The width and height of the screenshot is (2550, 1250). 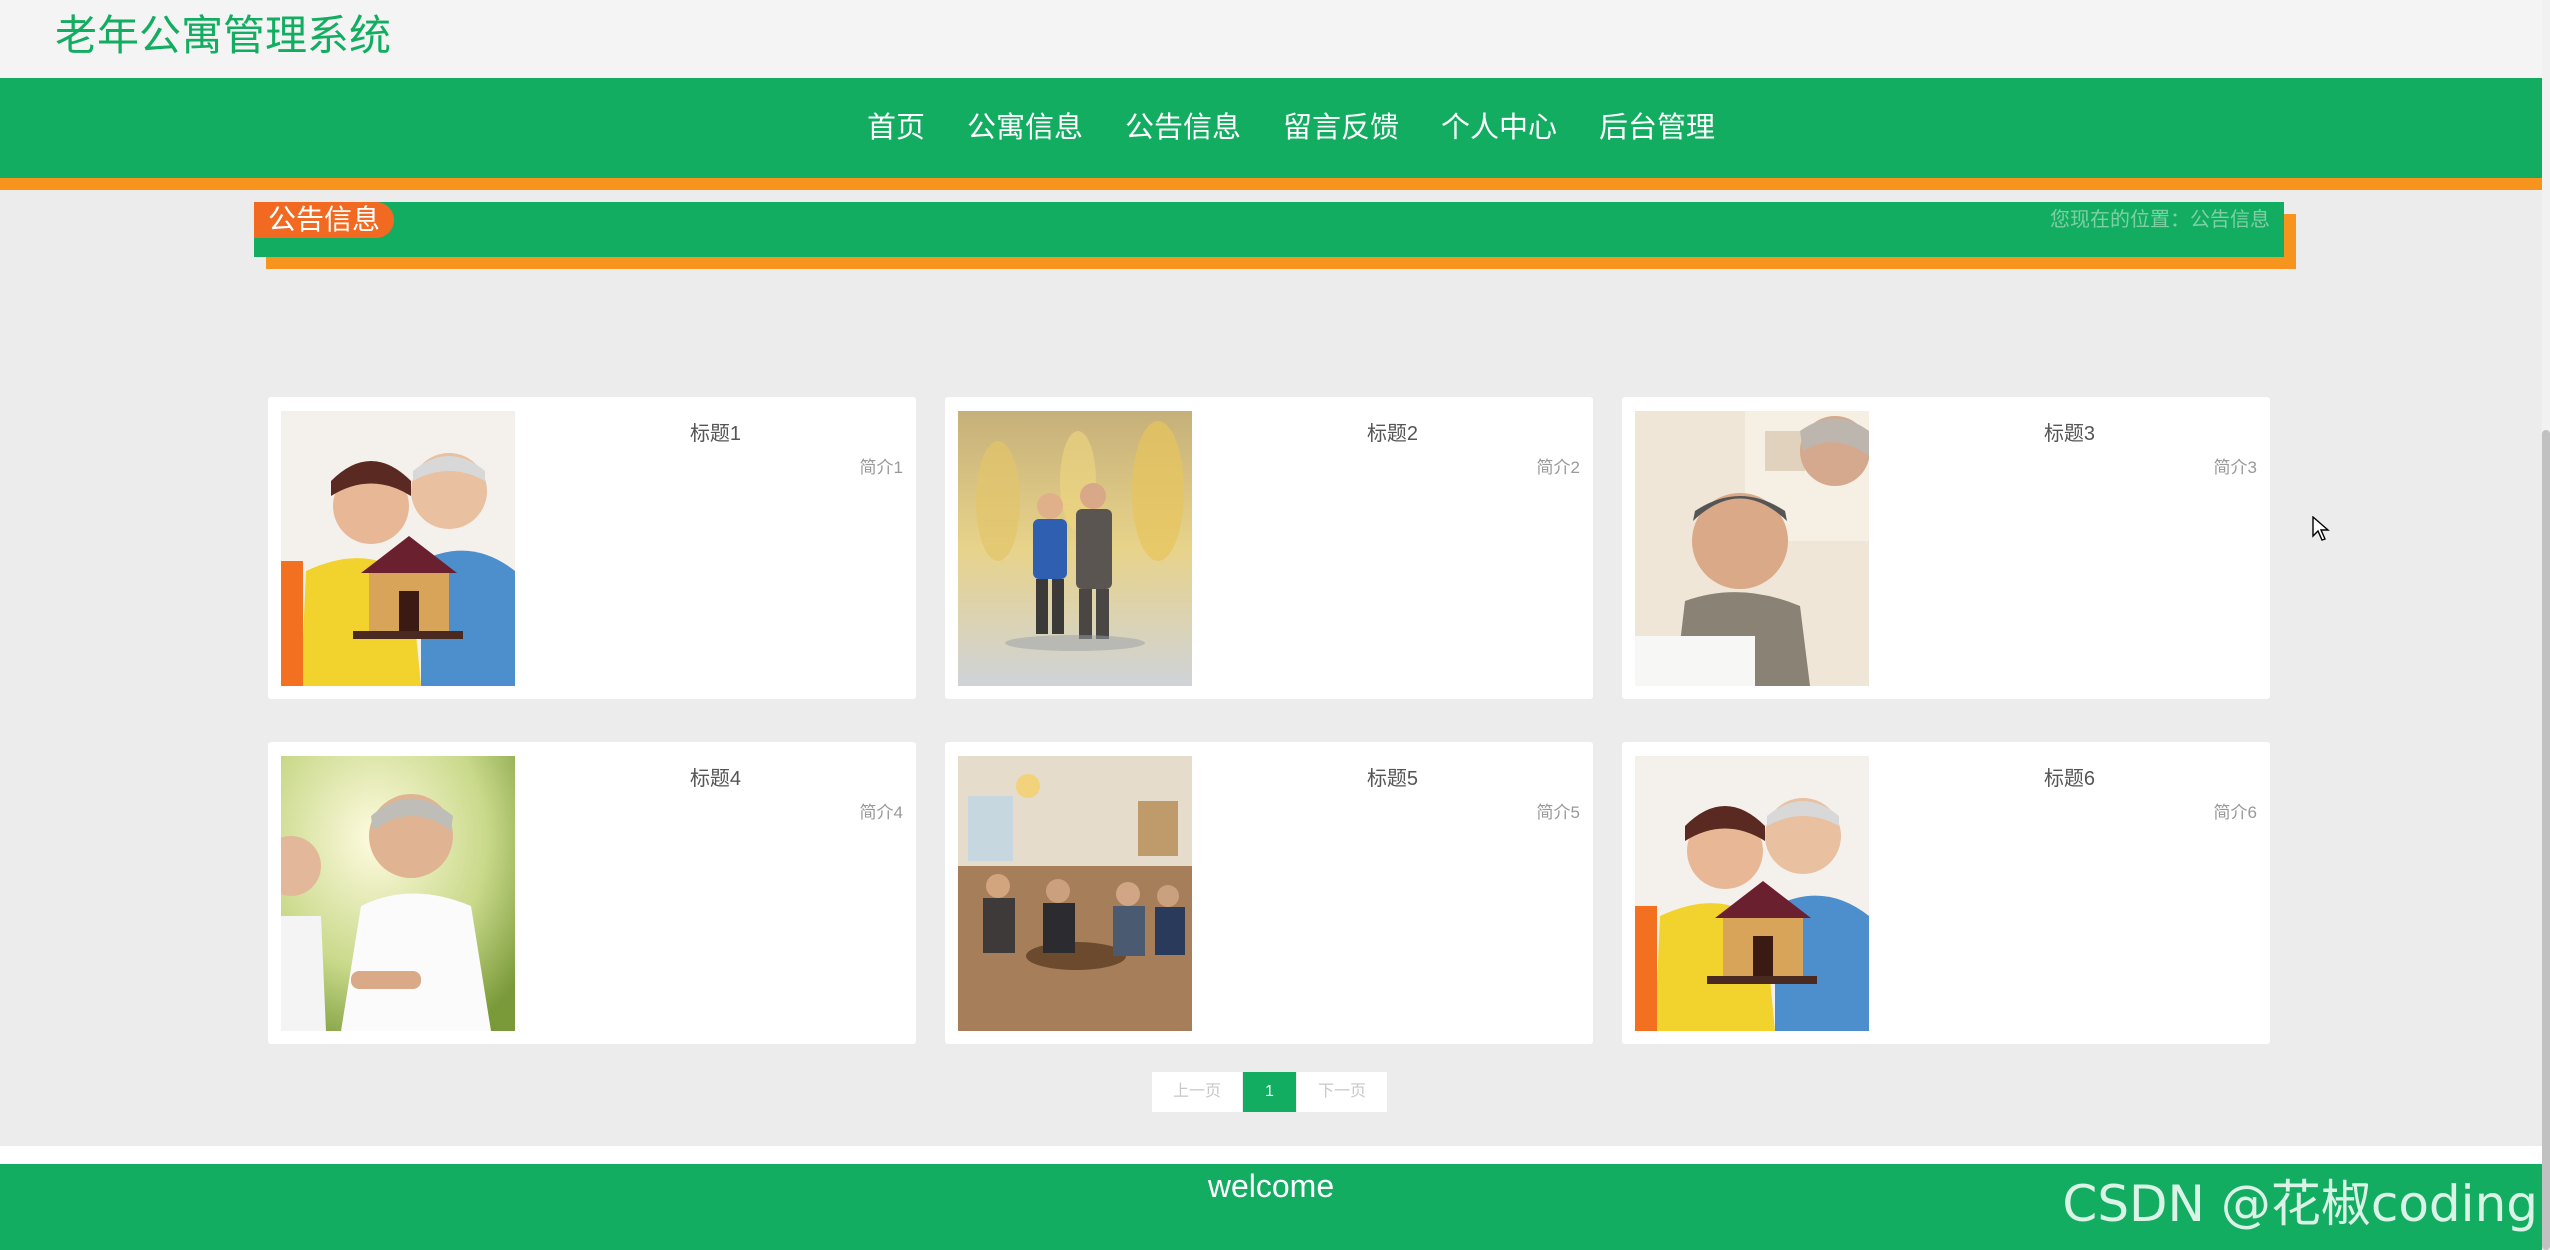 I want to click on nav-item-admin: 后台管理, so click(x=1657, y=128).